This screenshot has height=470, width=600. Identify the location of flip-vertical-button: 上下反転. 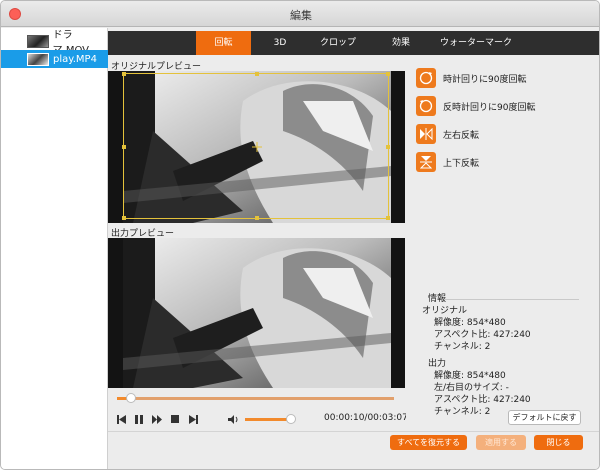
(447, 162).